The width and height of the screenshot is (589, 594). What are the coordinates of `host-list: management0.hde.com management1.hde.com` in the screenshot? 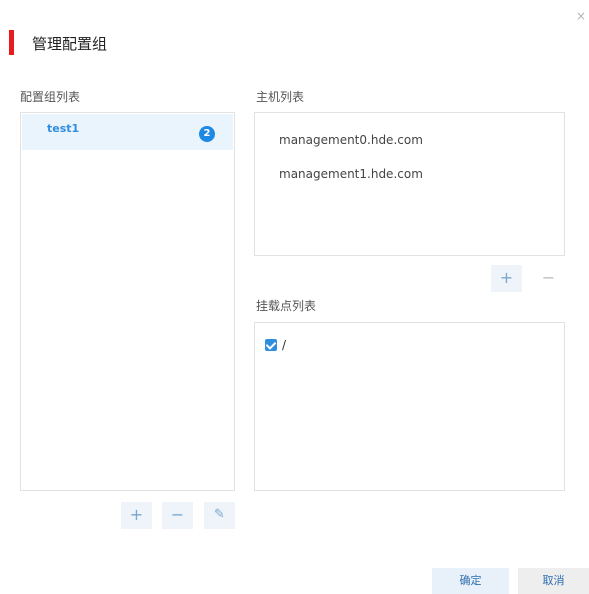 It's located at (409, 184).